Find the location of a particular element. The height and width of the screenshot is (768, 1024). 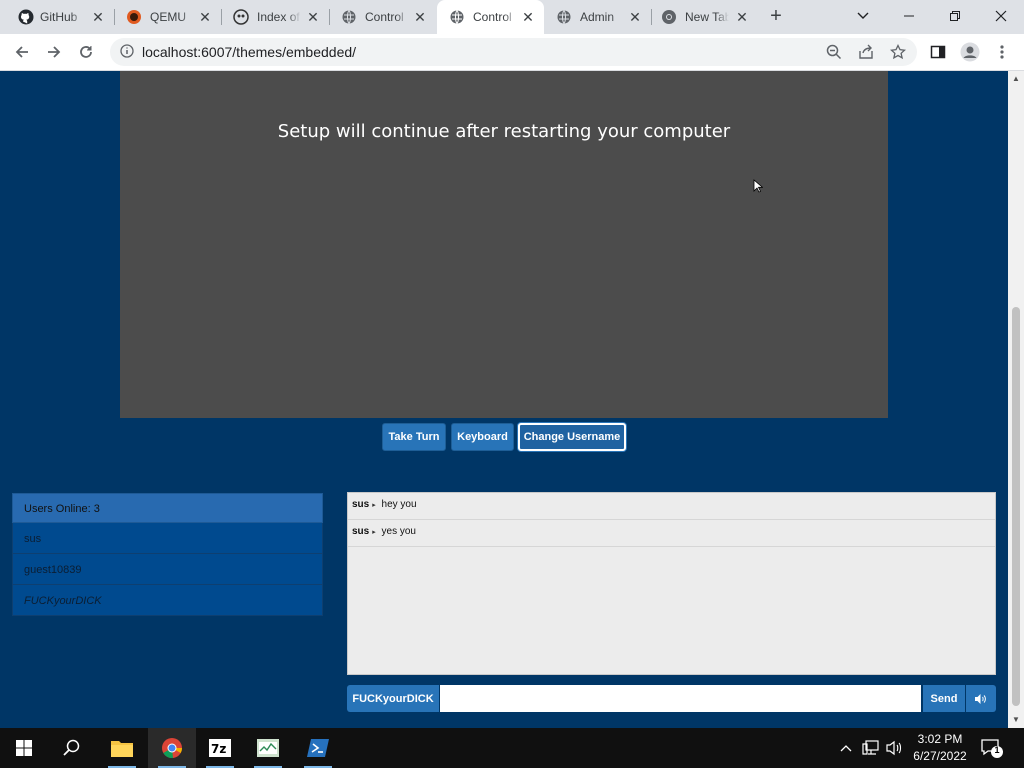

task-manager-icon is located at coordinates (268, 748).